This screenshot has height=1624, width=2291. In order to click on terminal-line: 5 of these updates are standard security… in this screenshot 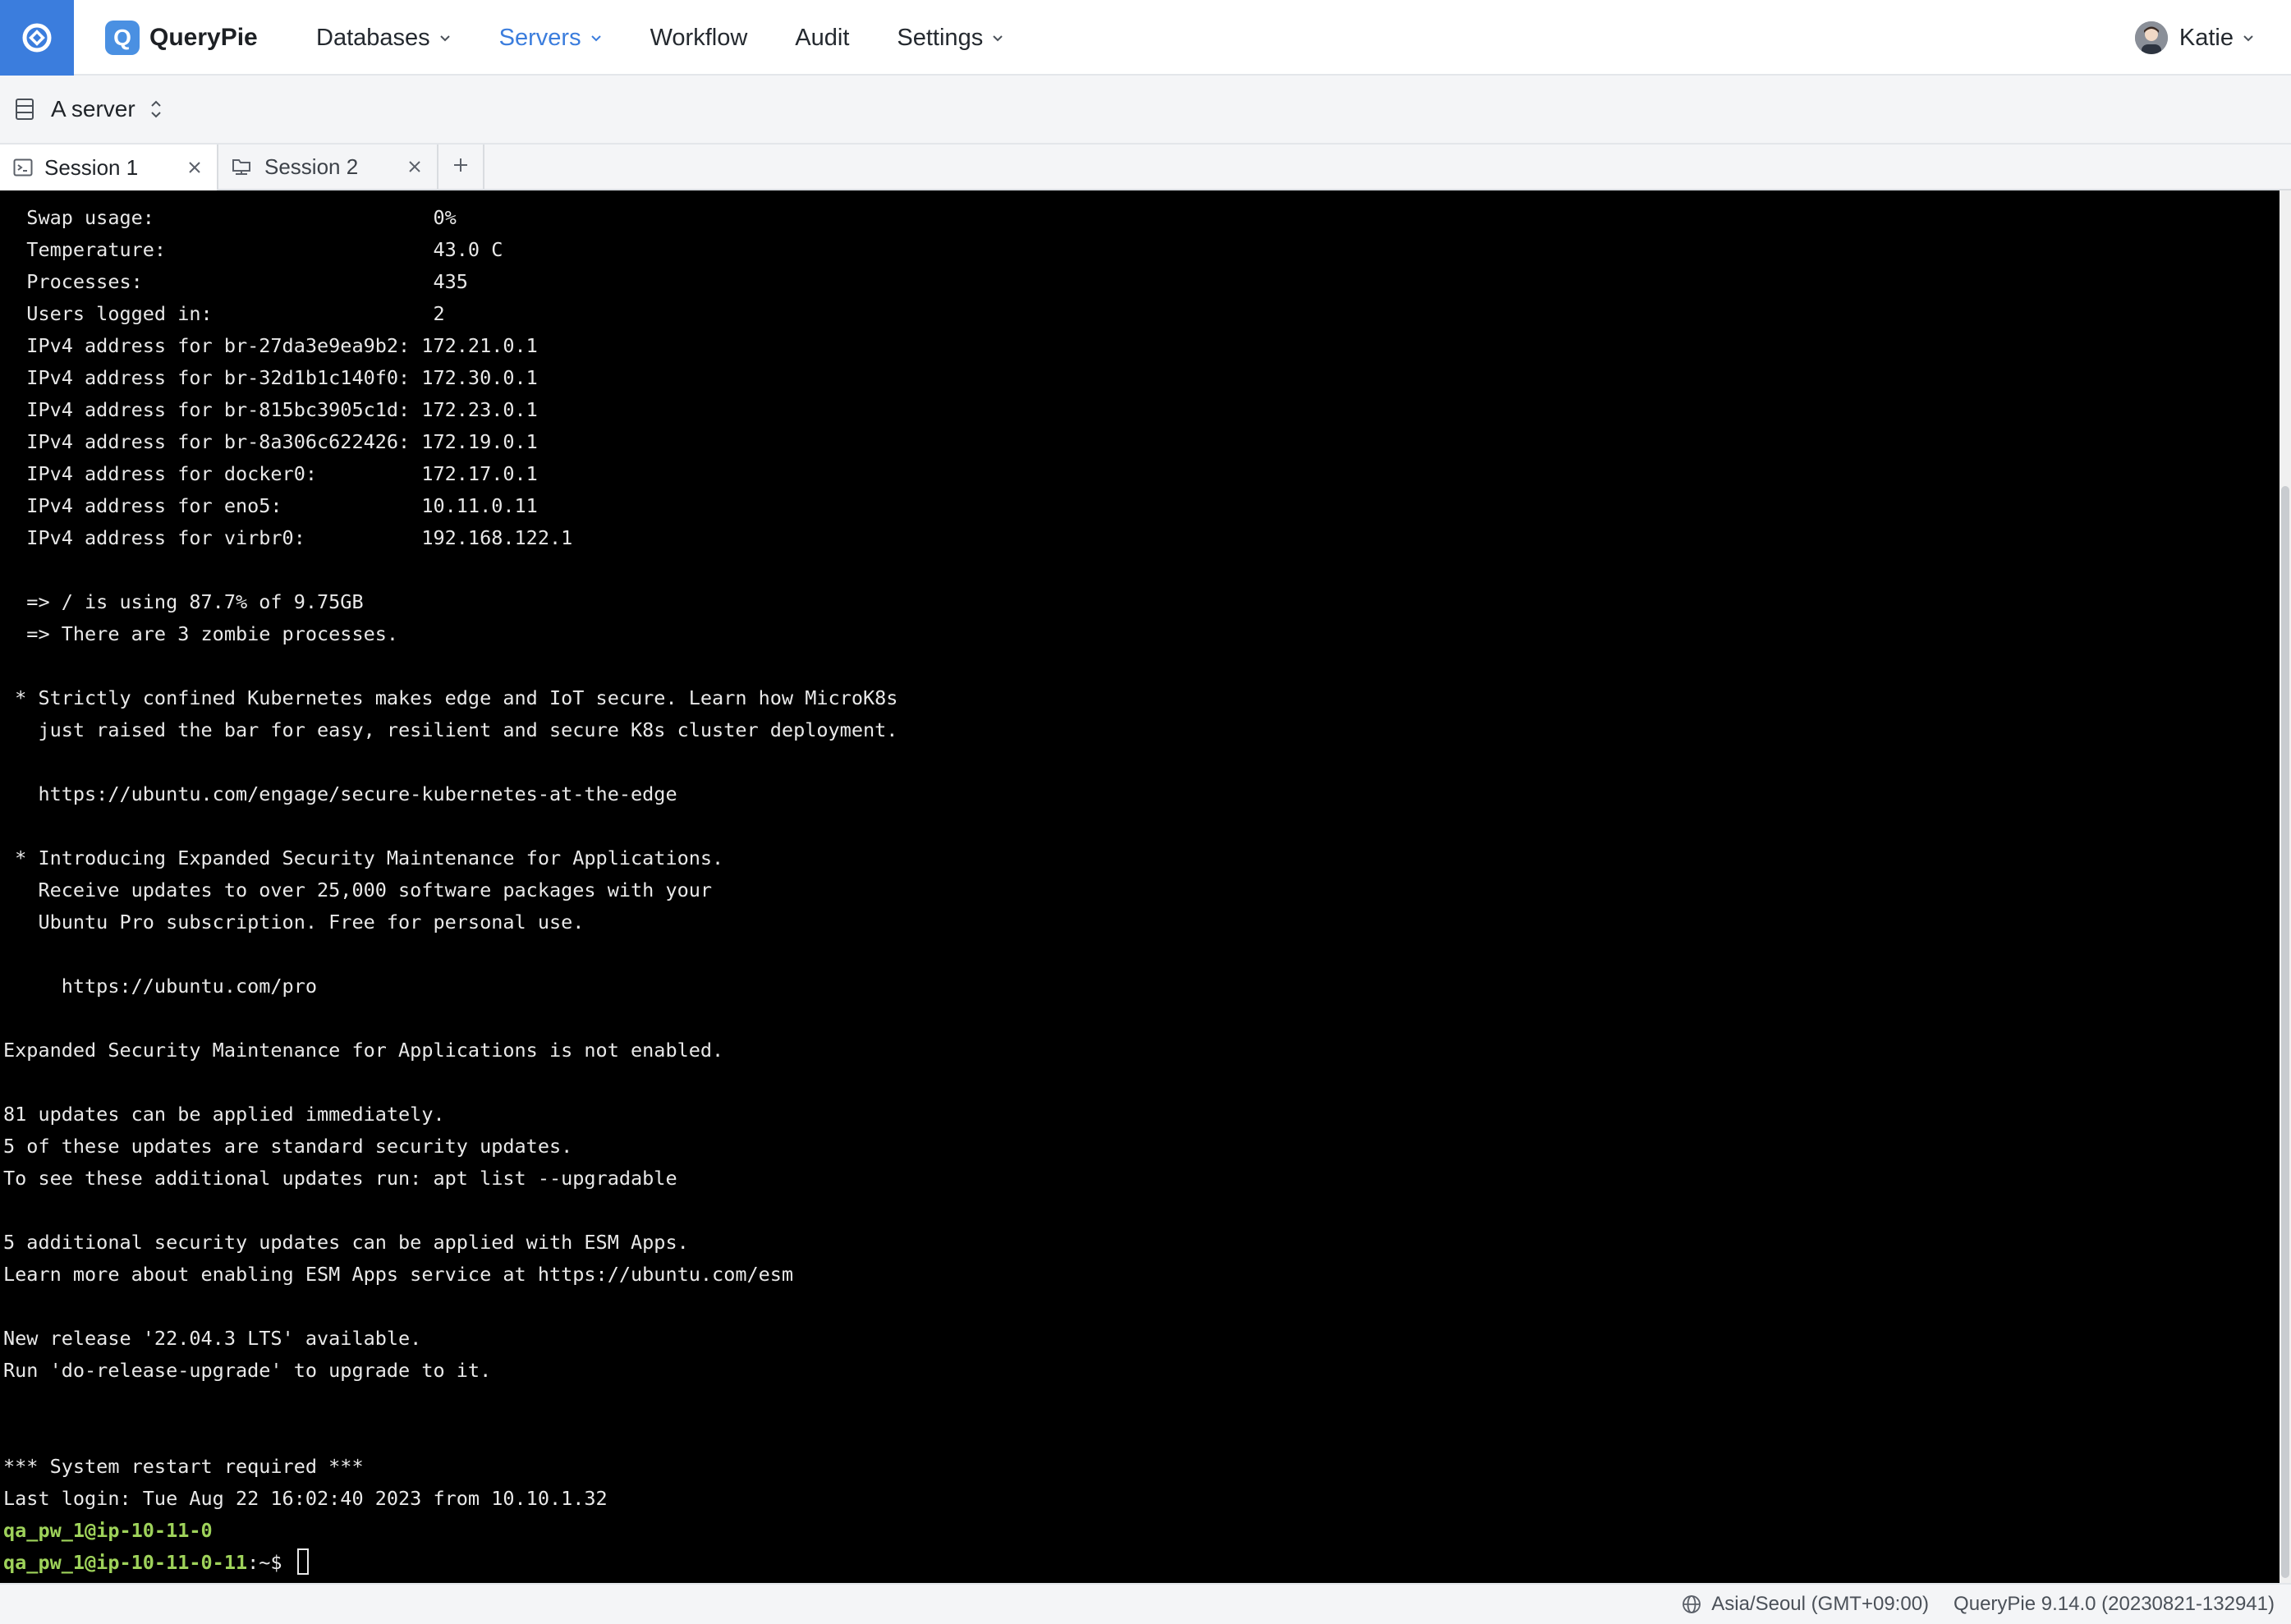, I will do `click(288, 1146)`.